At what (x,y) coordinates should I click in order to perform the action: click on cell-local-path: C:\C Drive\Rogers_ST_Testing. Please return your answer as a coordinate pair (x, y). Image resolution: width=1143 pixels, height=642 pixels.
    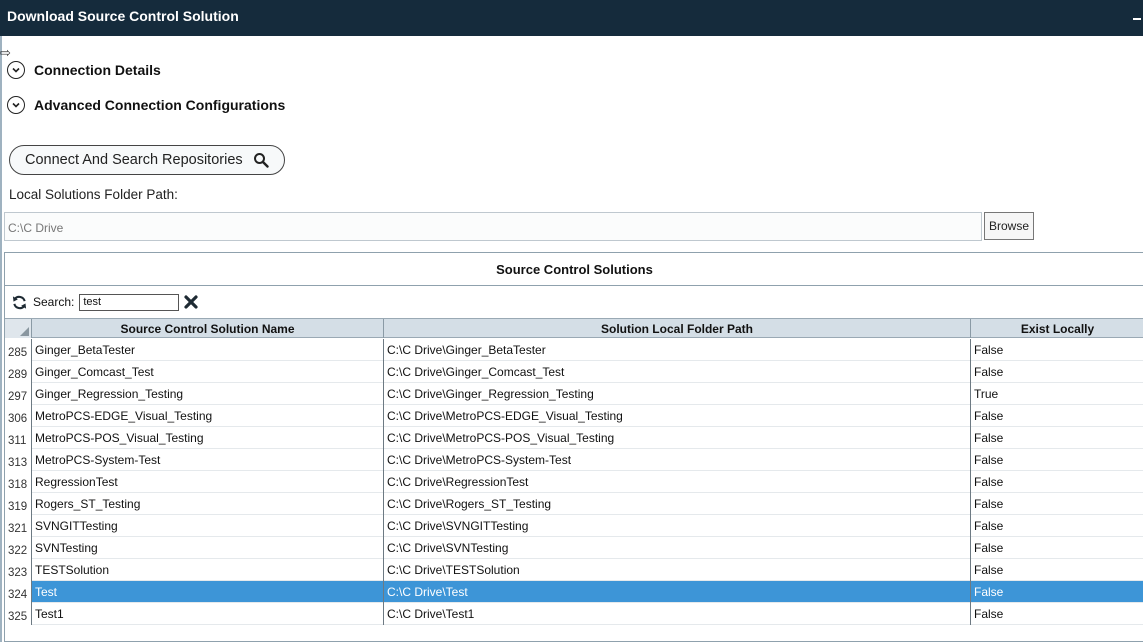
    Looking at the image, I should click on (676, 504).